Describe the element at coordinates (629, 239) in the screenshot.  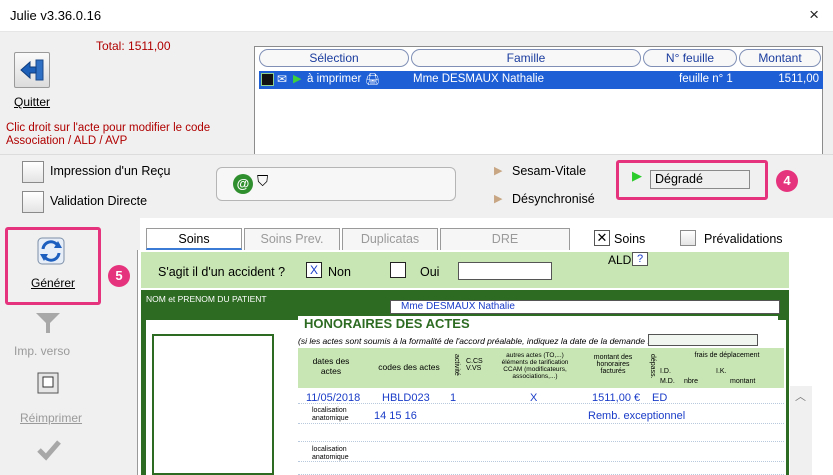
I see `soins-check-label: Soins` at that location.